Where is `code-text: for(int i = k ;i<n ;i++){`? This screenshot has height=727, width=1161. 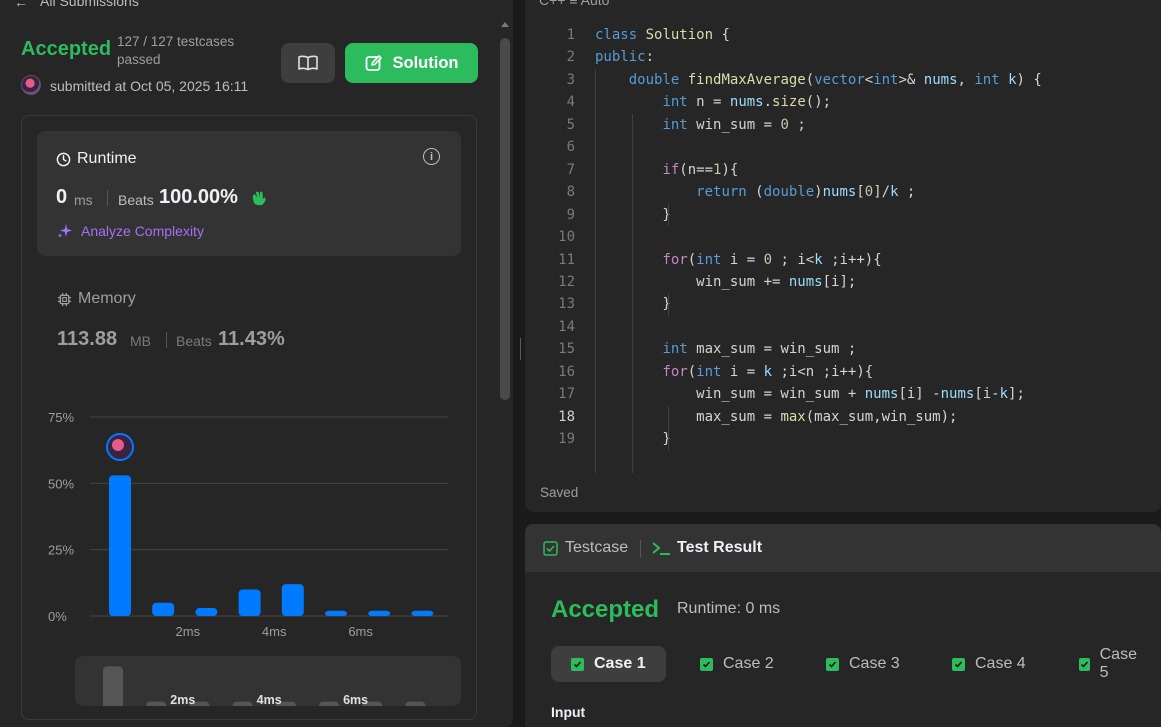 code-text: for(int i = k ;i<n ;i++){ is located at coordinates (768, 371).